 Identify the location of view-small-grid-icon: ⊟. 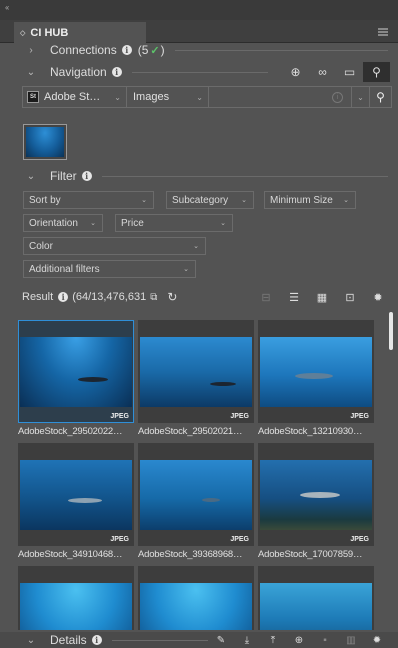
(266, 297).